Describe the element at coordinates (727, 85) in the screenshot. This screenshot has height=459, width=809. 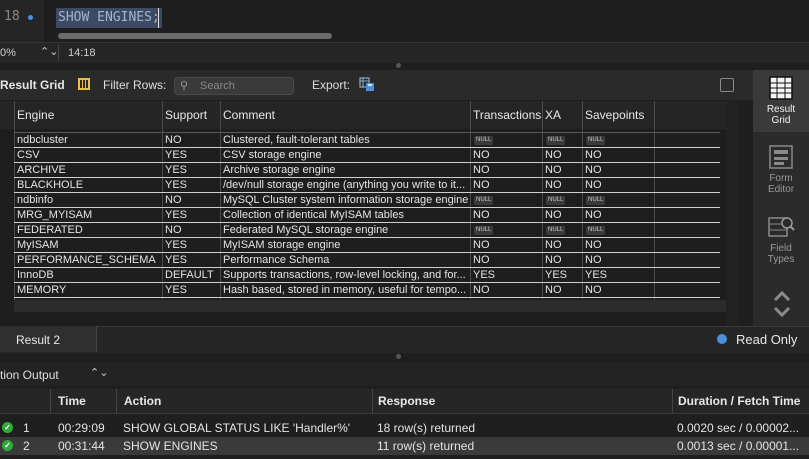
I see `toggle-panel-icon` at that location.